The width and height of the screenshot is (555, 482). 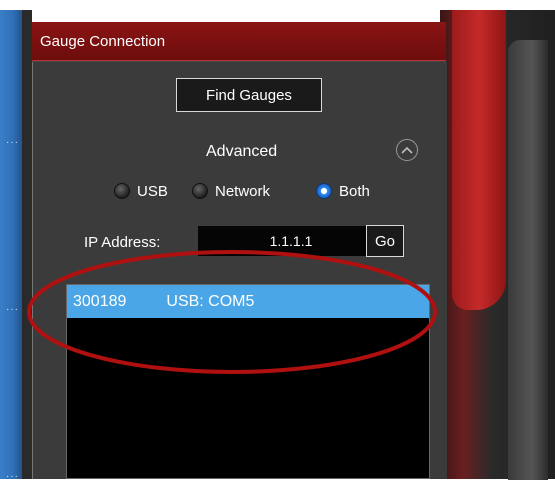 I want to click on advanced-label: Advanced, so click(x=242, y=151).